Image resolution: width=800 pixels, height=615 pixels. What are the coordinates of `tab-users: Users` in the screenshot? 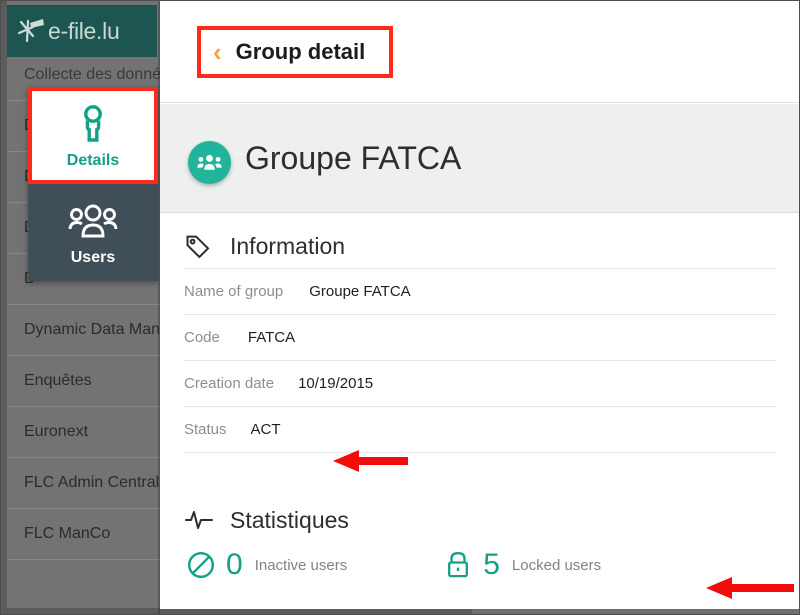 It's located at (93, 232).